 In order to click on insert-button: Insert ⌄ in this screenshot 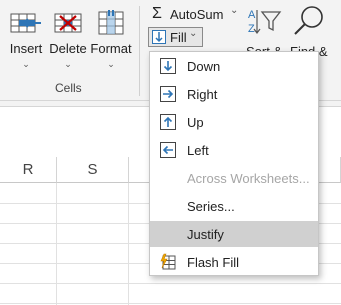, I will do `click(26, 41)`.